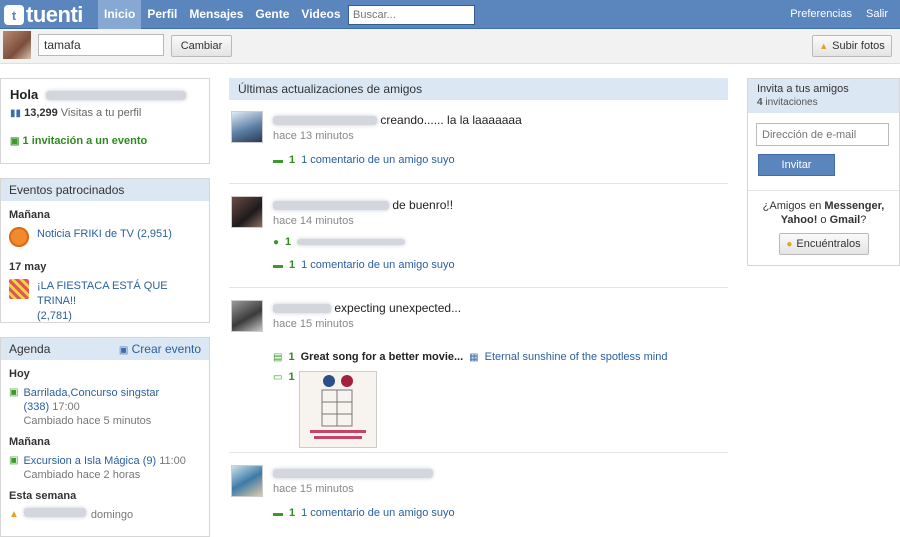  I want to click on list-item: ¡LA FIESTACA ESTÁ QUE TRINA!! (2,781), so click(105, 301).